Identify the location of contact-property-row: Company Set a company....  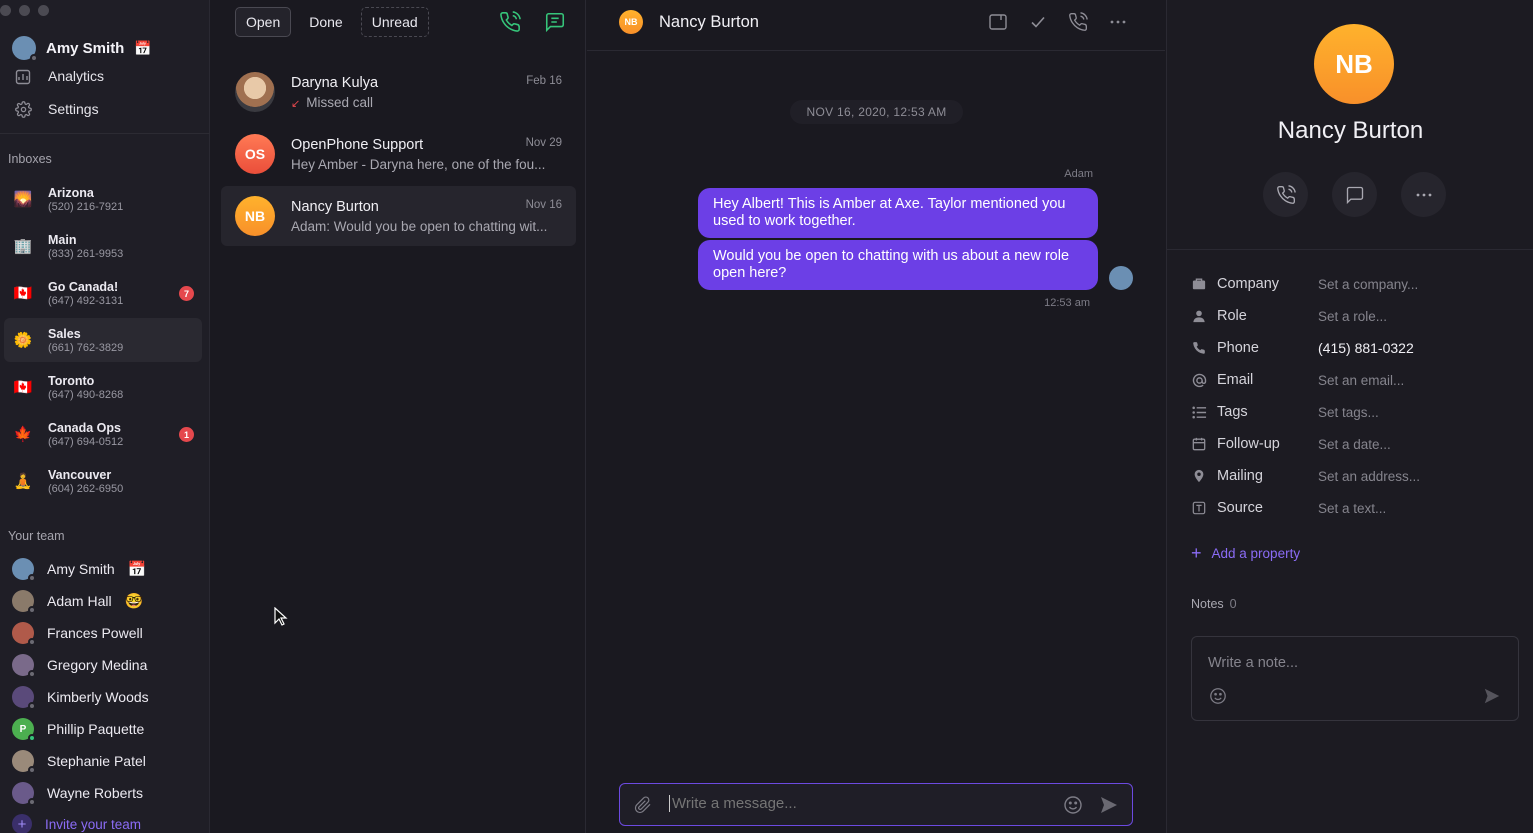
(1304, 284).